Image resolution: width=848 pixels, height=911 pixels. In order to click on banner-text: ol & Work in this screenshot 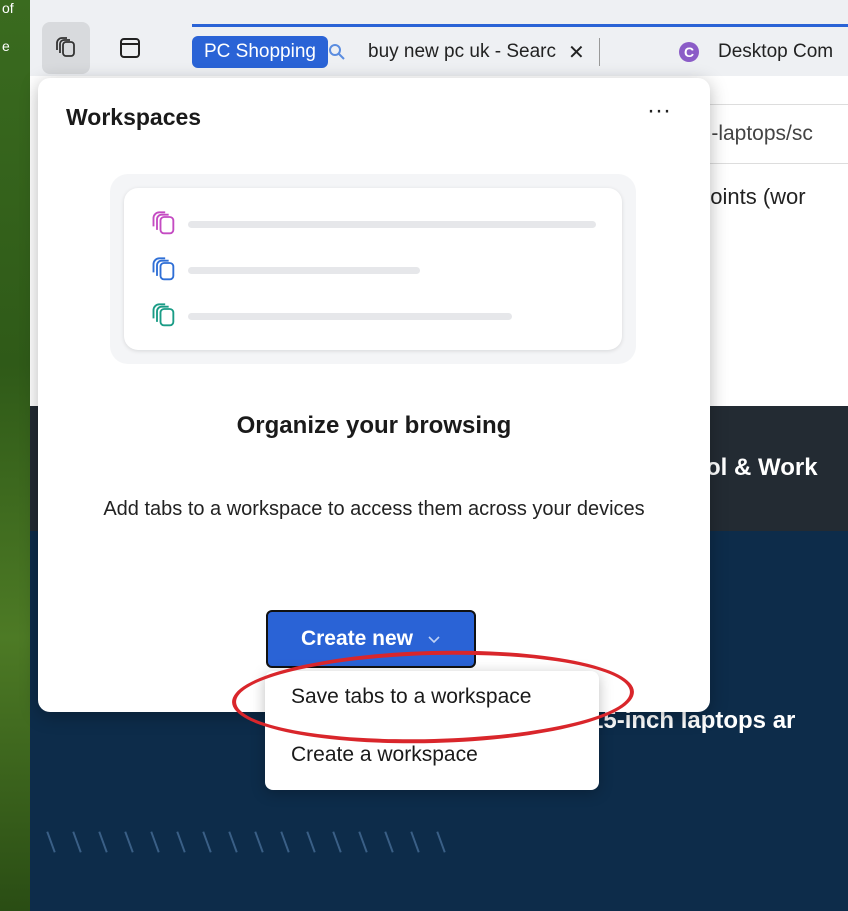, I will do `click(762, 467)`.